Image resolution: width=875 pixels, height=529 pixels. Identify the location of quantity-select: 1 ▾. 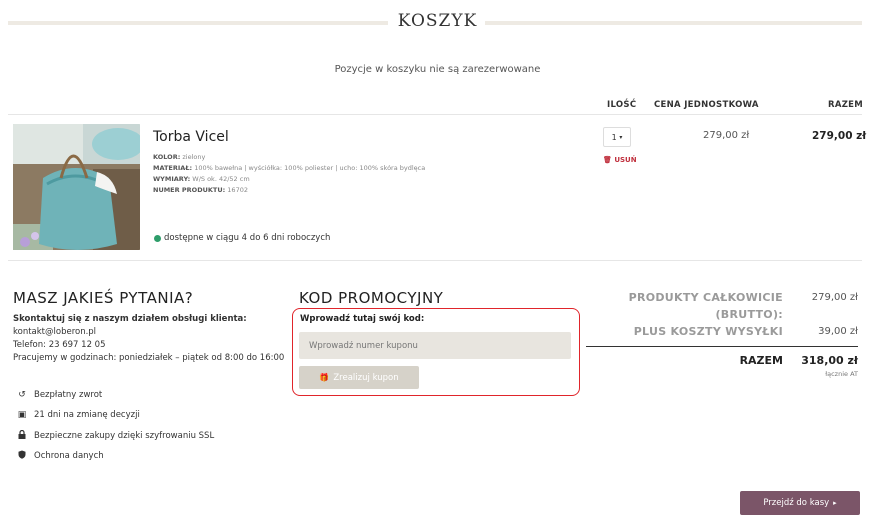
(617, 137).